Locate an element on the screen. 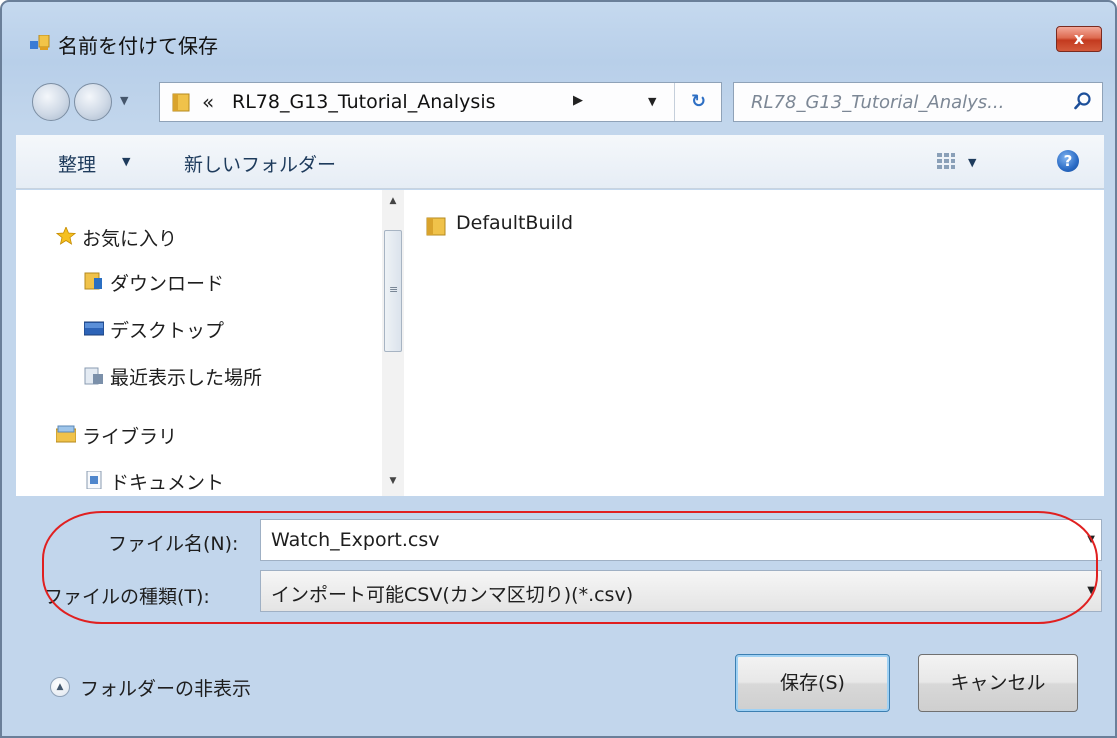 The height and width of the screenshot is (738, 1117). file-type-value: インポート可能CSV(カンマ区切り)(*.csv) is located at coordinates (452, 593).